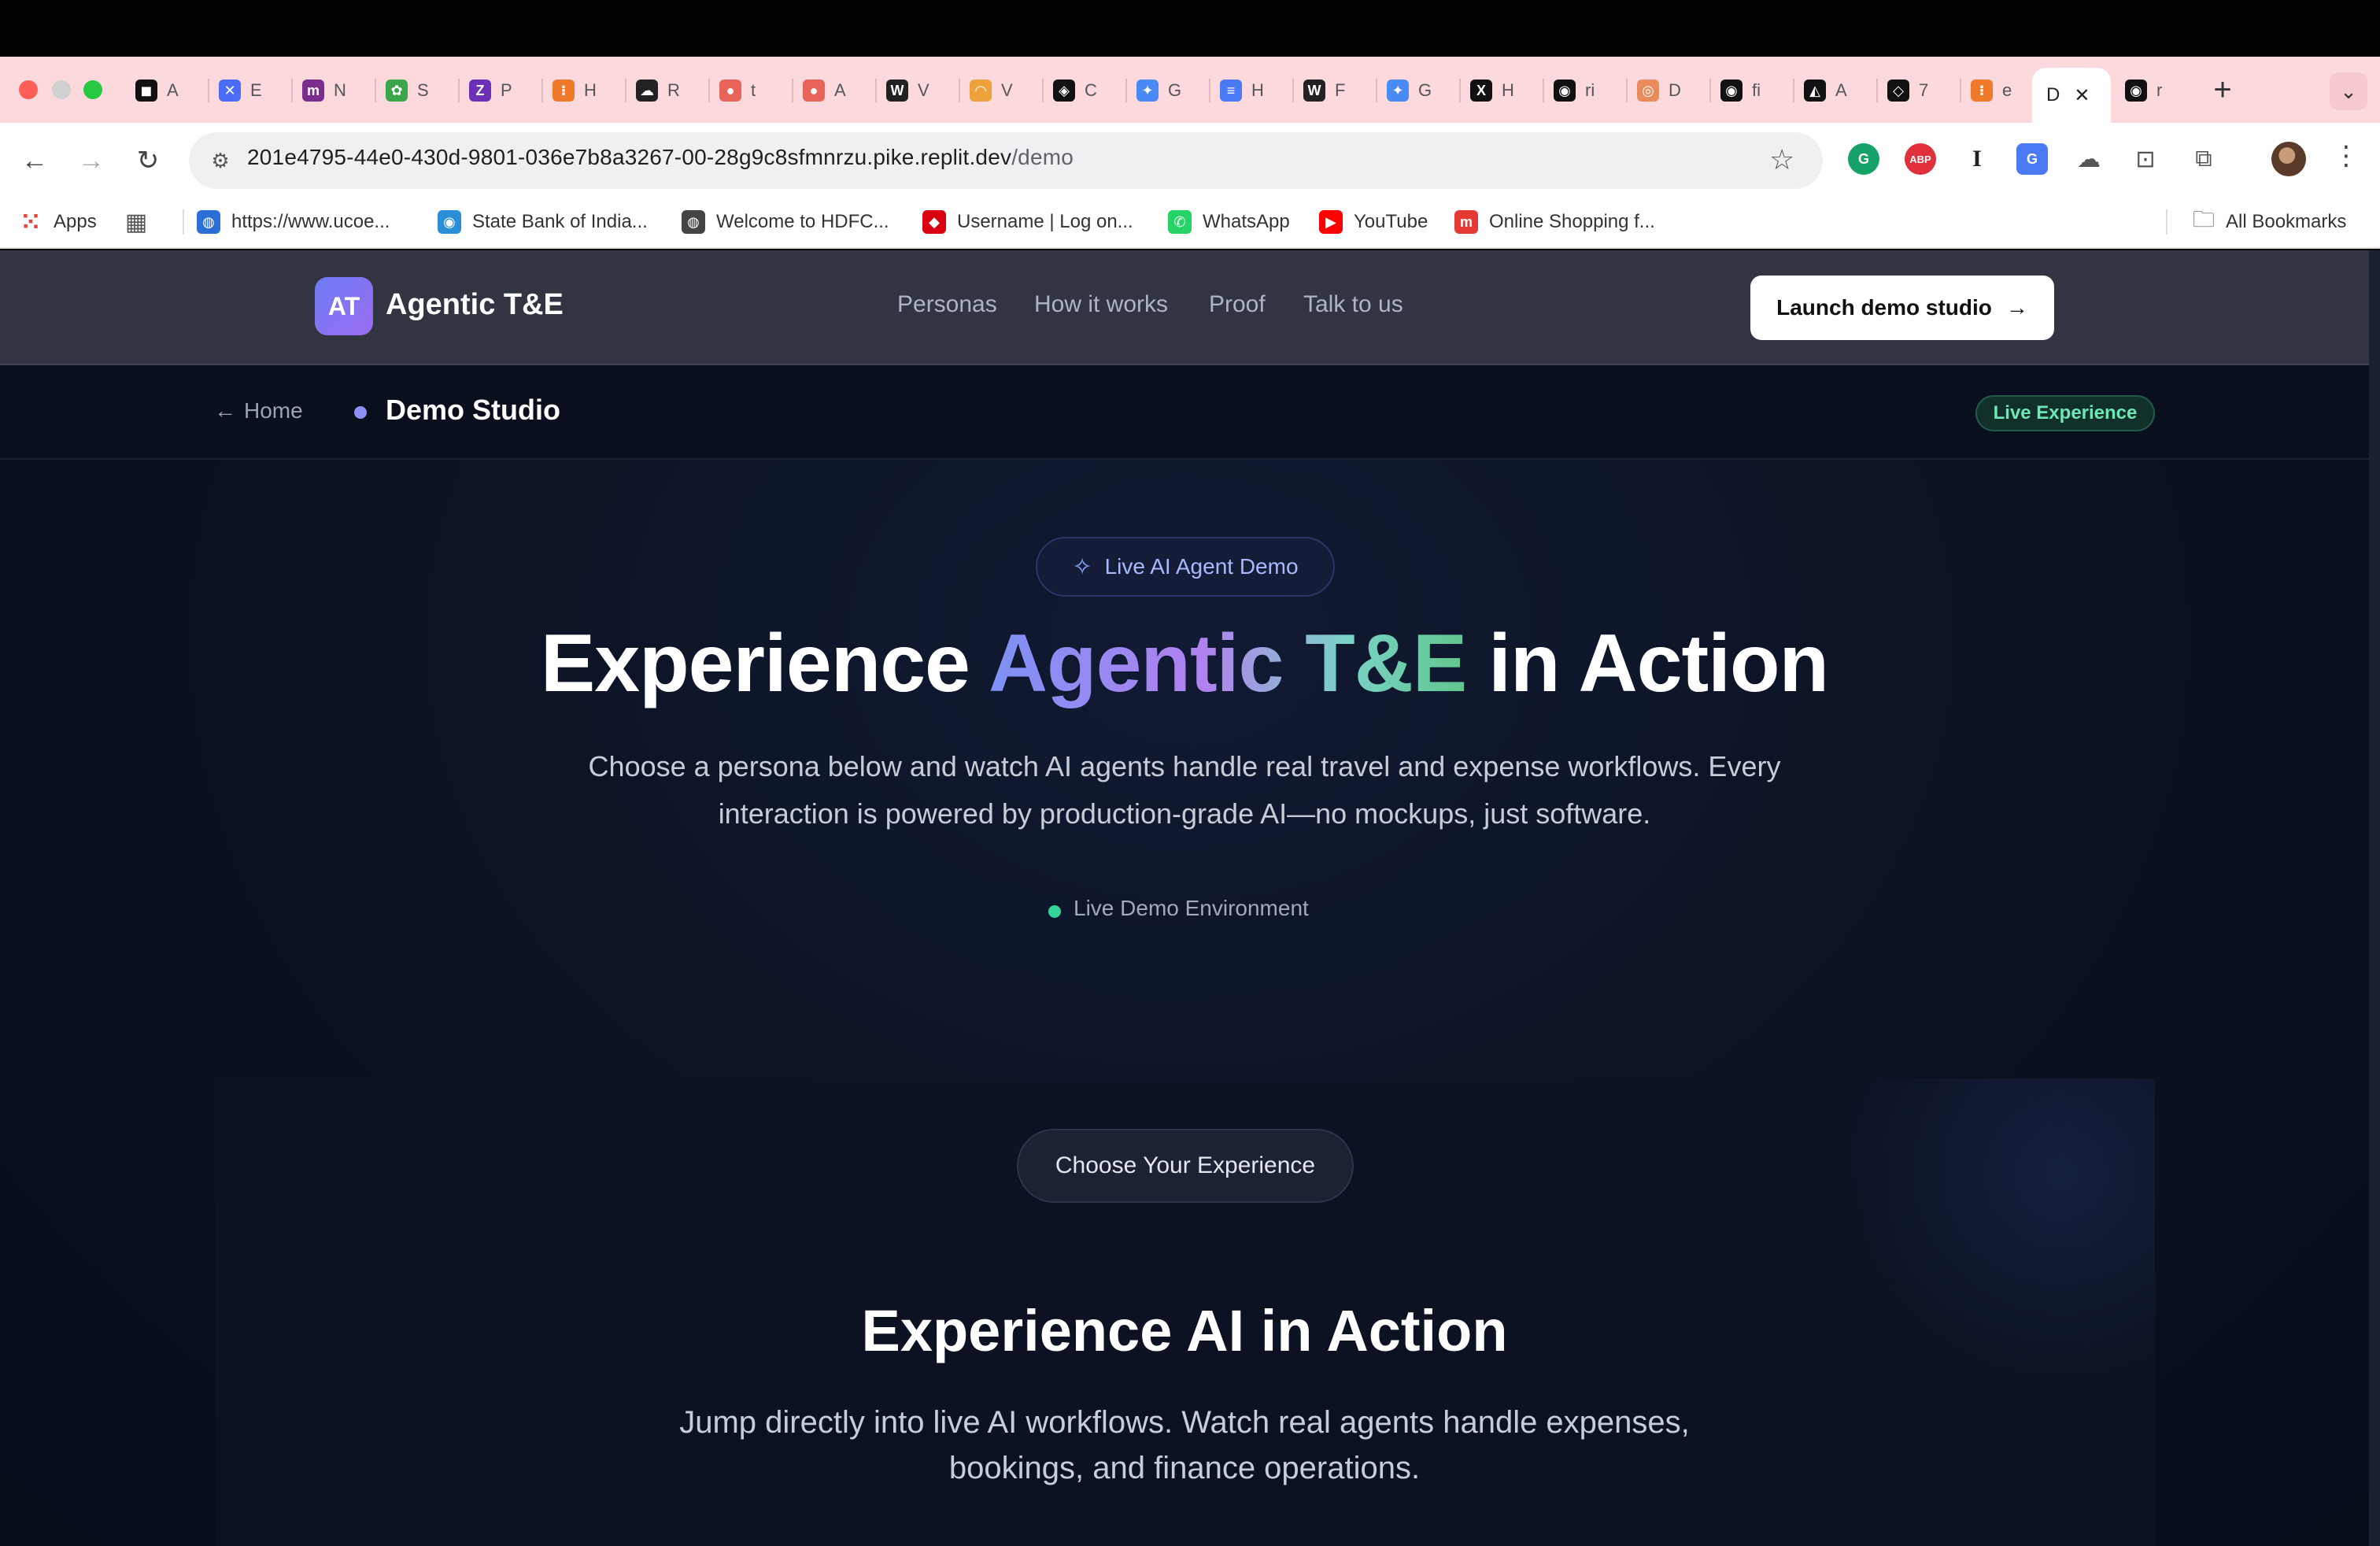  Describe the element at coordinates (324, 90) in the screenshot. I see `tab-item: mN` at that location.